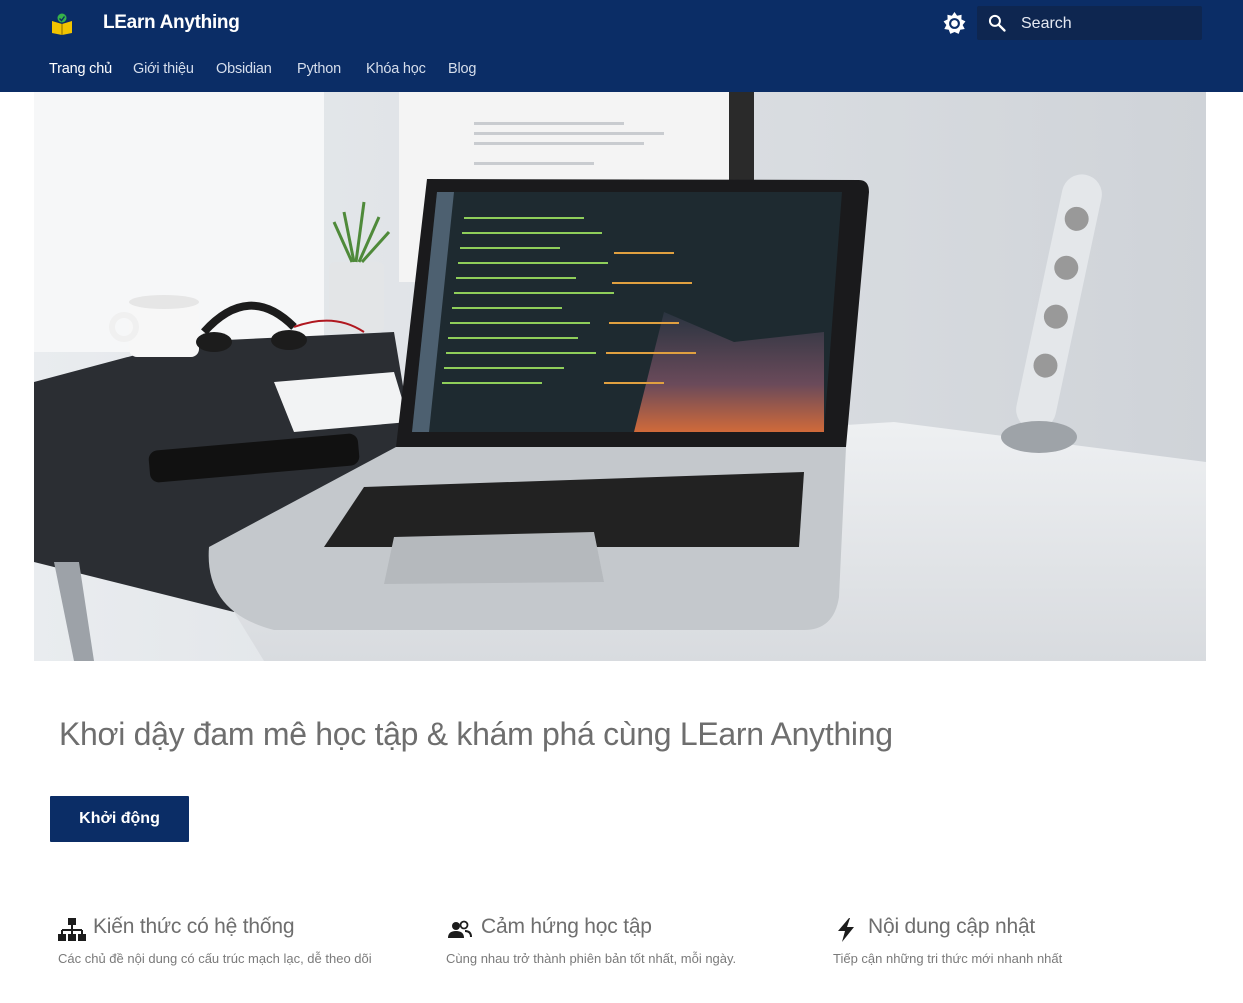 This screenshot has height=1003, width=1243. What do you see at coordinates (171, 23) in the screenshot?
I see `site-title: LEarn Anything` at bounding box center [171, 23].